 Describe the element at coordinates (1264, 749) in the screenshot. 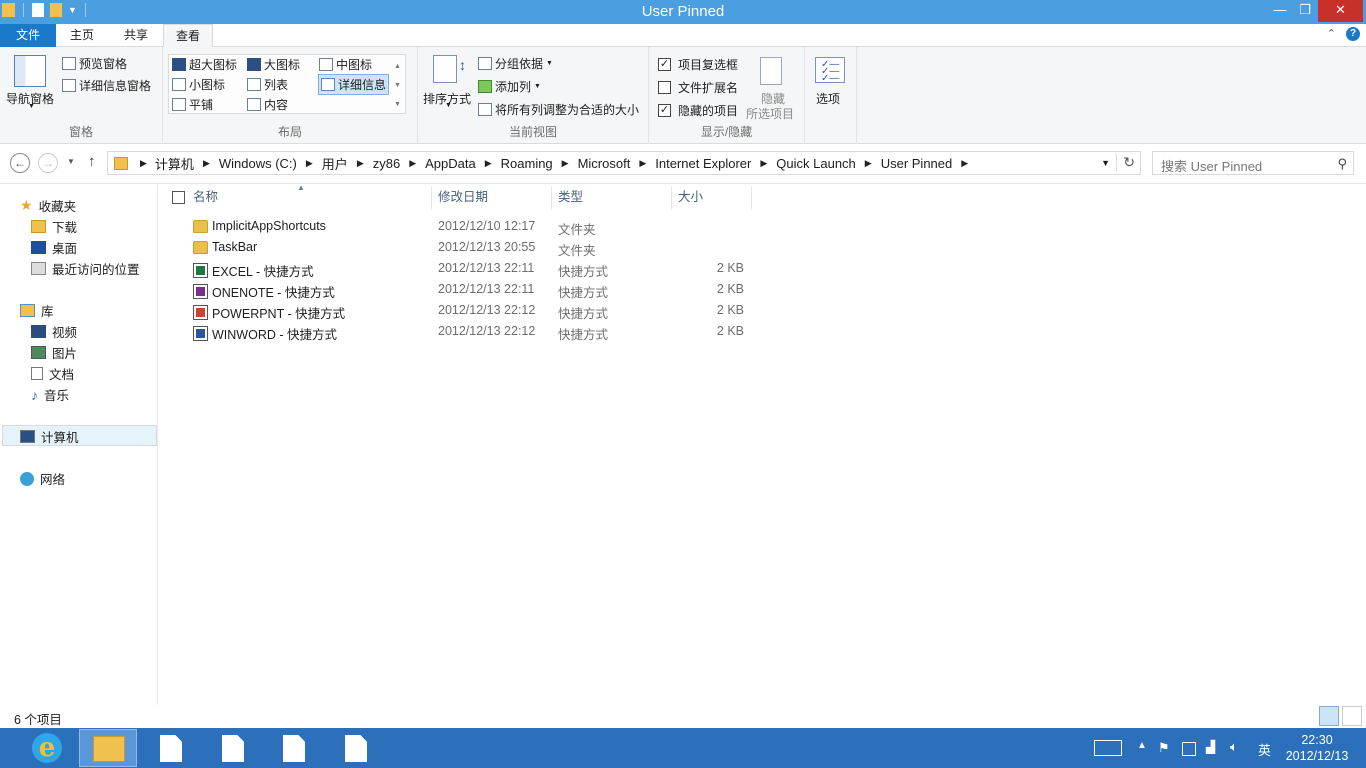

I see `ime-indicator: 英` at that location.